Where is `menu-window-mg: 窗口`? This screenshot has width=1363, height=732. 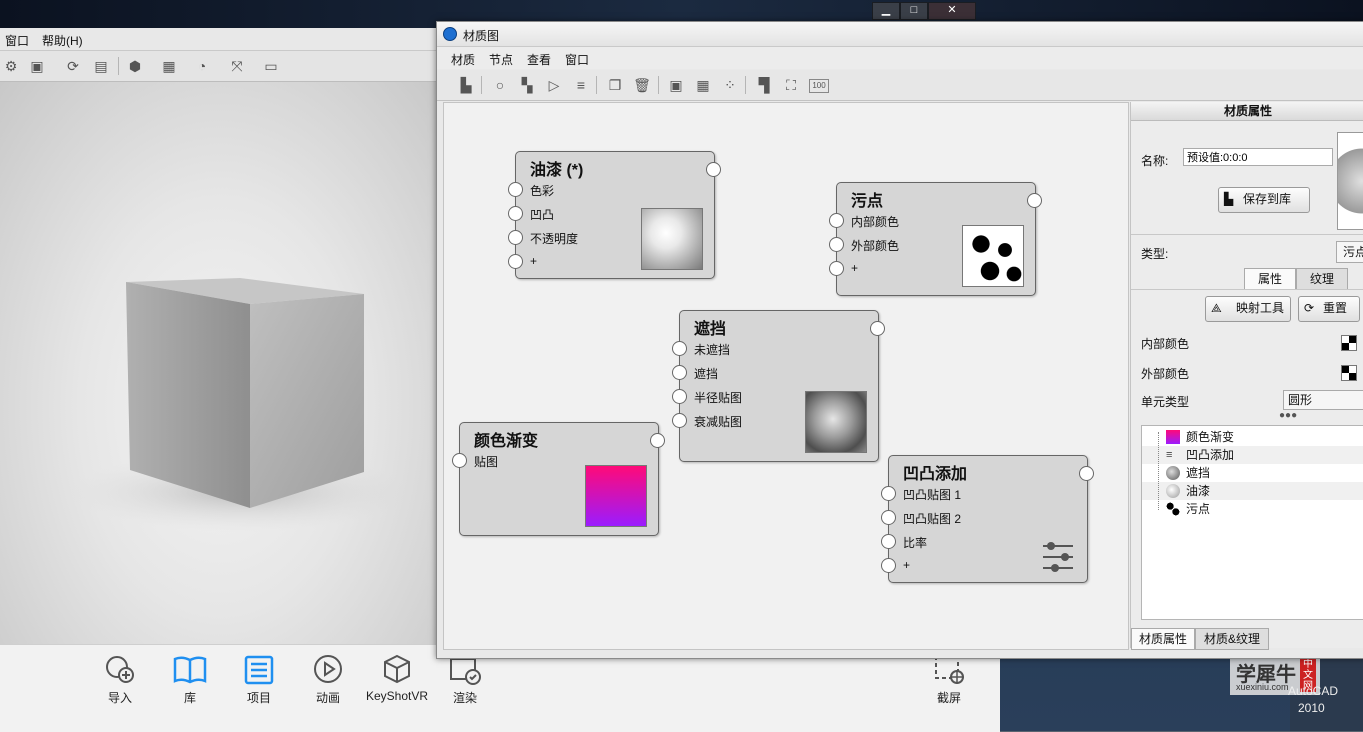
menu-window-mg: 窗口 is located at coordinates (577, 59).